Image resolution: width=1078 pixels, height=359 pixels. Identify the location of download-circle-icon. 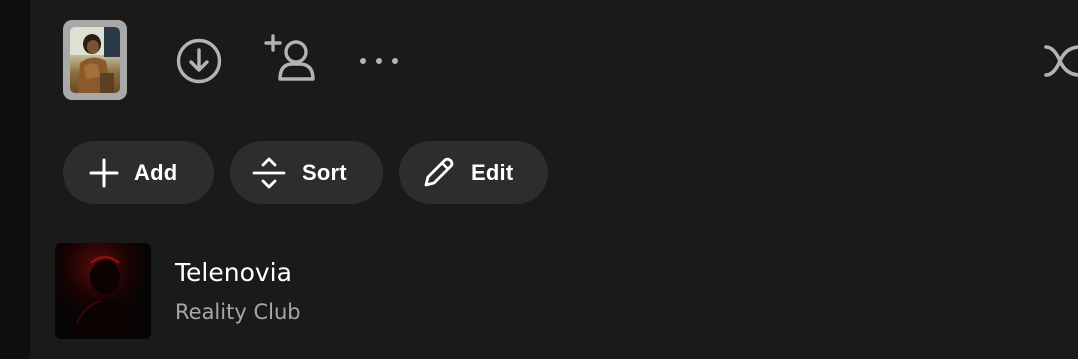
(199, 61).